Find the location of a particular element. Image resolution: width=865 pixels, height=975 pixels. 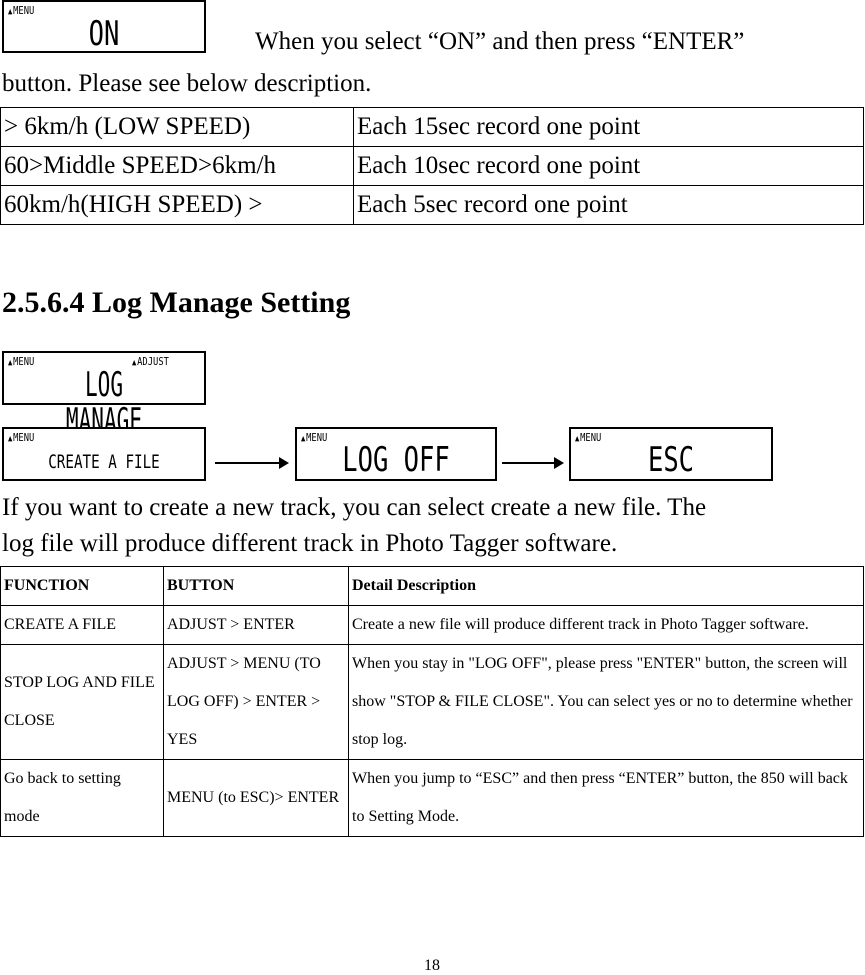

page-number: 18 is located at coordinates (432, 965).